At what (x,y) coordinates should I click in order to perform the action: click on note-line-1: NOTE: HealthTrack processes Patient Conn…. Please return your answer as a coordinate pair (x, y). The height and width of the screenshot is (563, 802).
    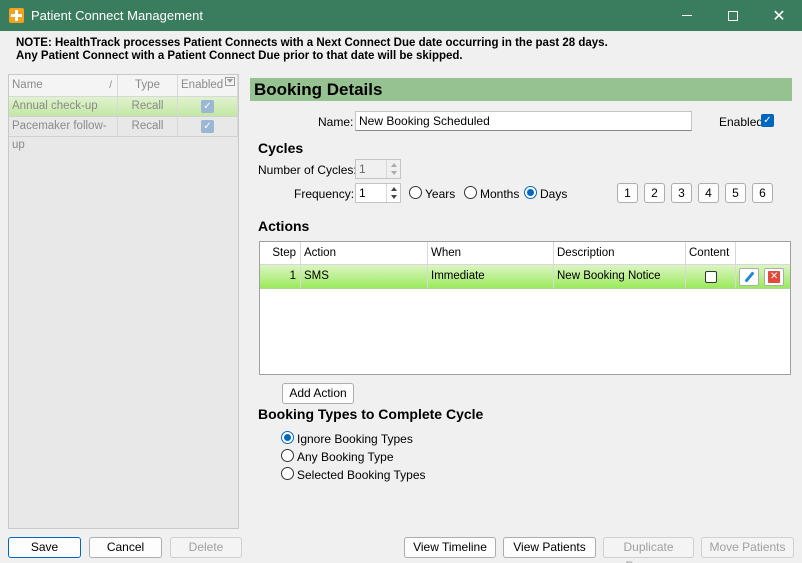
    Looking at the image, I should click on (312, 43).